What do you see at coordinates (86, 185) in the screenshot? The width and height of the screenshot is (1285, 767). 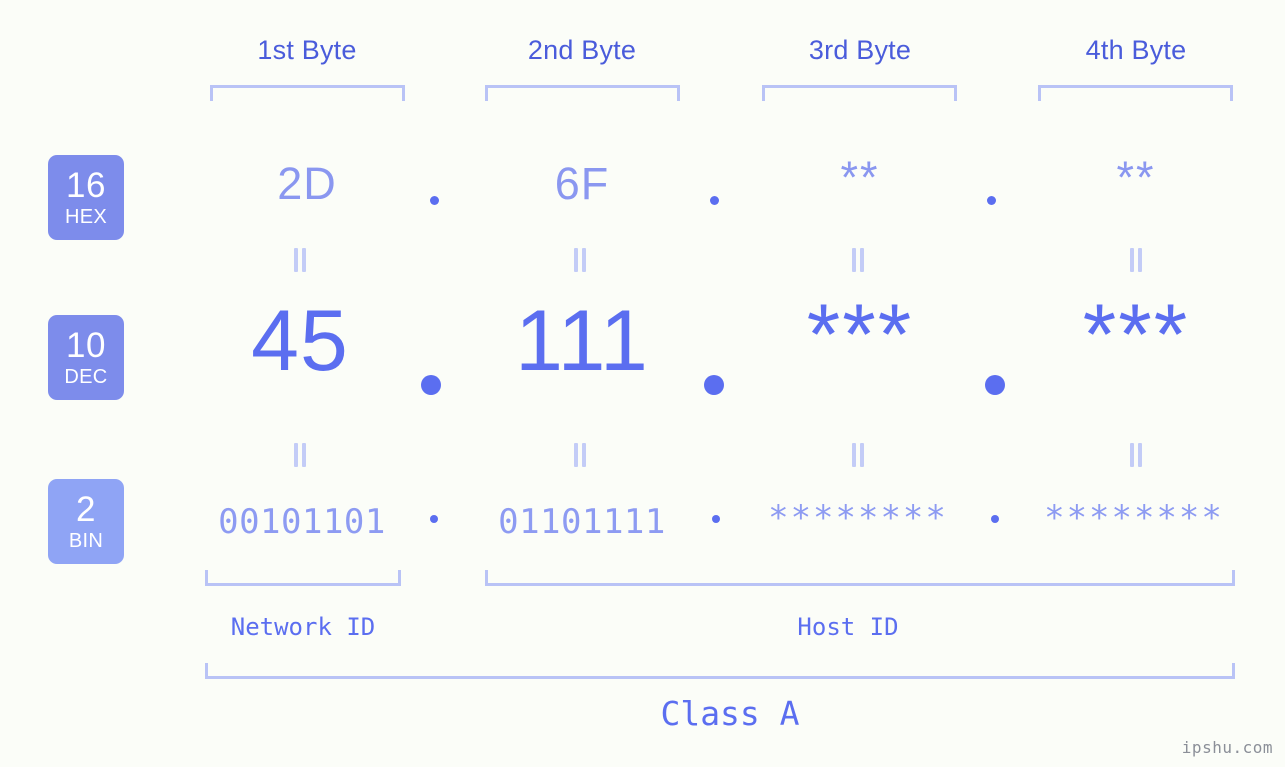 I see `base-badge-hex-number: 16` at bounding box center [86, 185].